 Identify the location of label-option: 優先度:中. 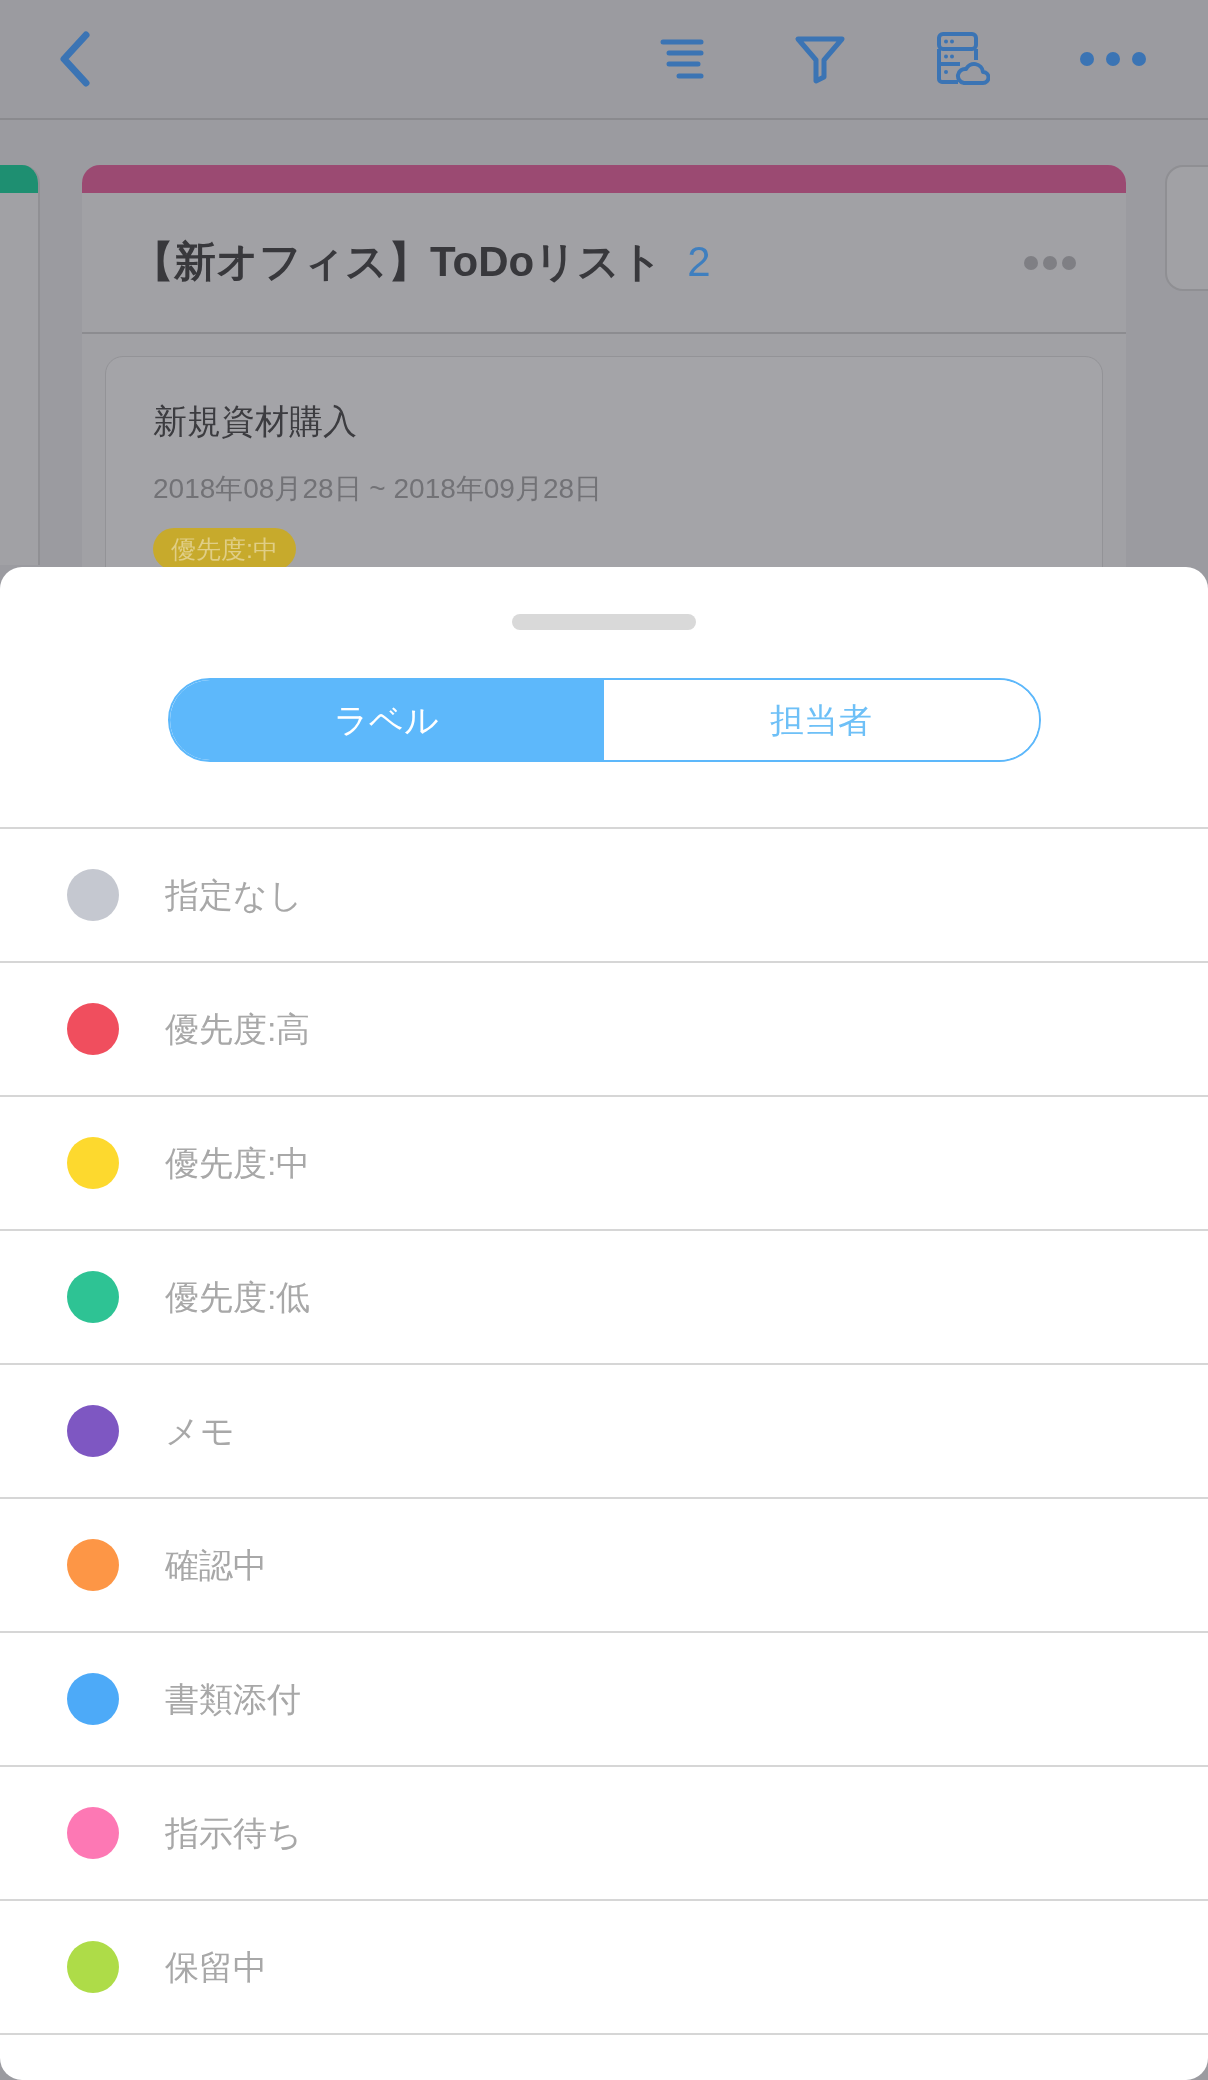
(604, 1164).